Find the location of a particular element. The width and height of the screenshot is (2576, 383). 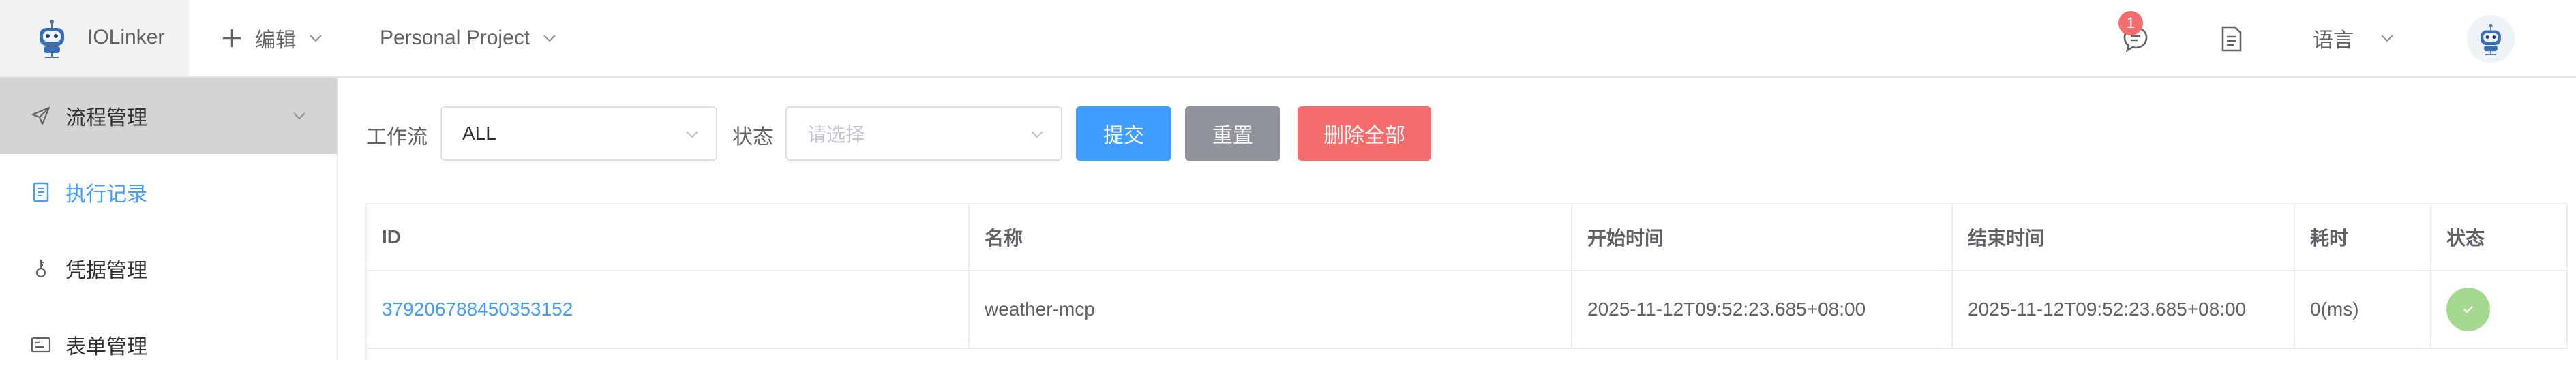

submit-button: 提交 is located at coordinates (1123, 133).